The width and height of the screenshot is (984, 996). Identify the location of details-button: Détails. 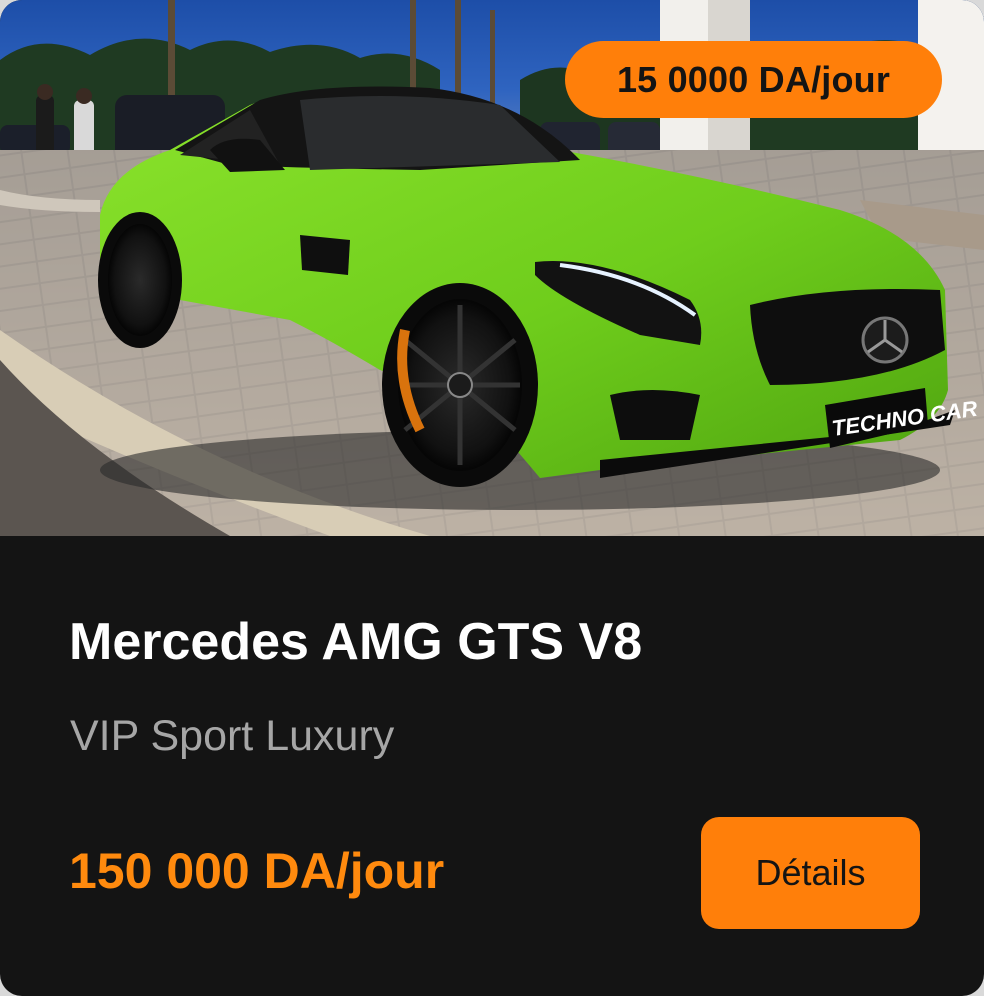
(810, 873).